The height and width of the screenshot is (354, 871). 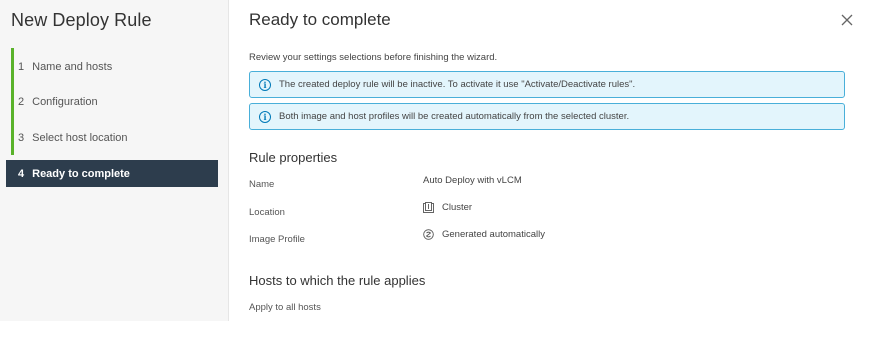 What do you see at coordinates (428, 234) in the screenshot?
I see `image-profile-icon` at bounding box center [428, 234].